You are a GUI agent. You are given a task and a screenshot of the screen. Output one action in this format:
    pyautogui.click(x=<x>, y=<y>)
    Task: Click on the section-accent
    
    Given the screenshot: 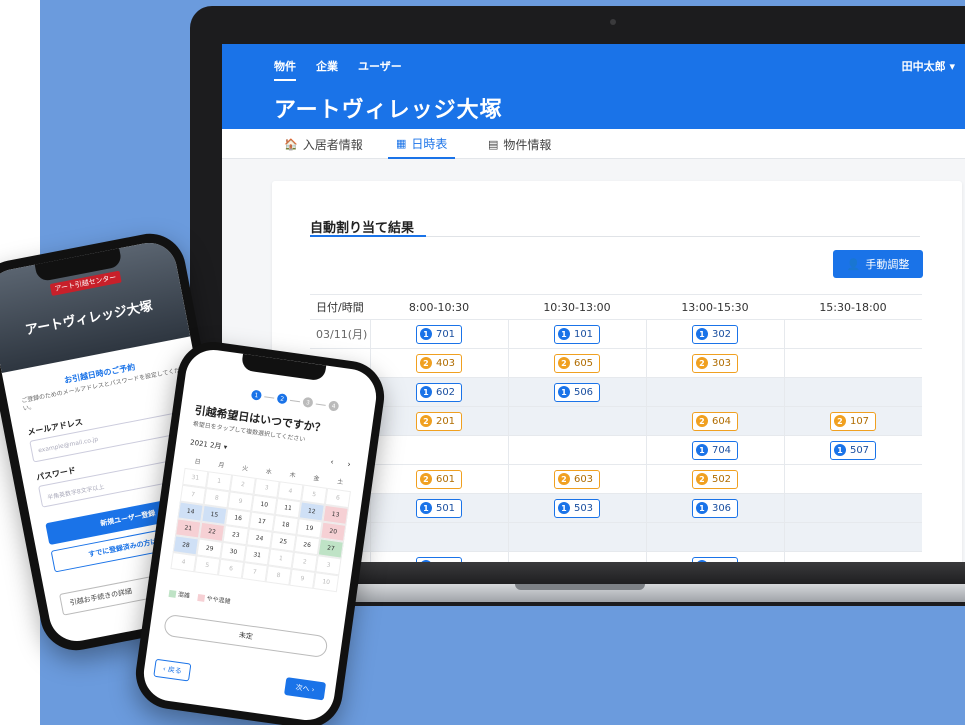 What is the action you would take?
    pyautogui.click(x=368, y=236)
    